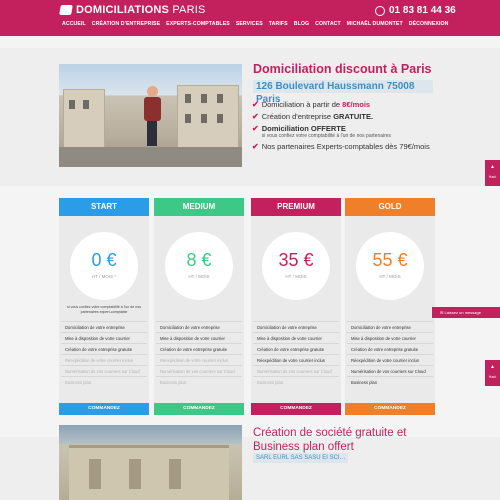  I want to click on plan-header: GOLD, so click(390, 207).